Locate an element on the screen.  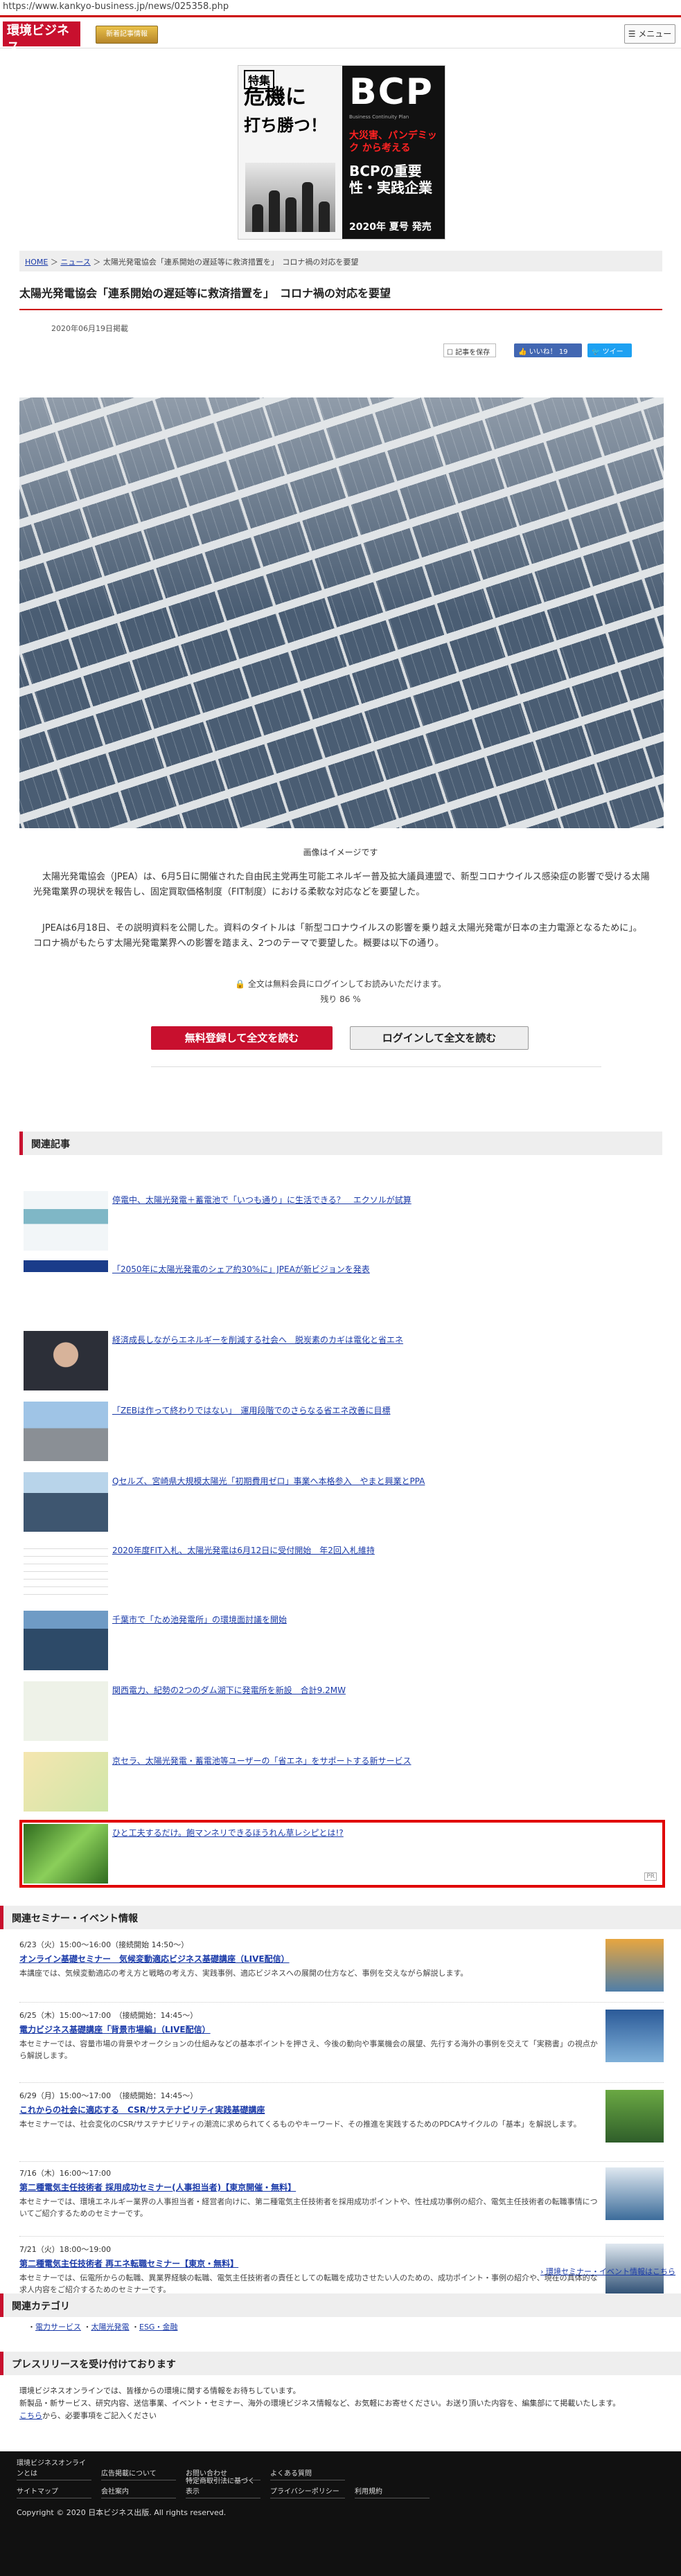
like-label: いいね！ 19 is located at coordinates (548, 352).